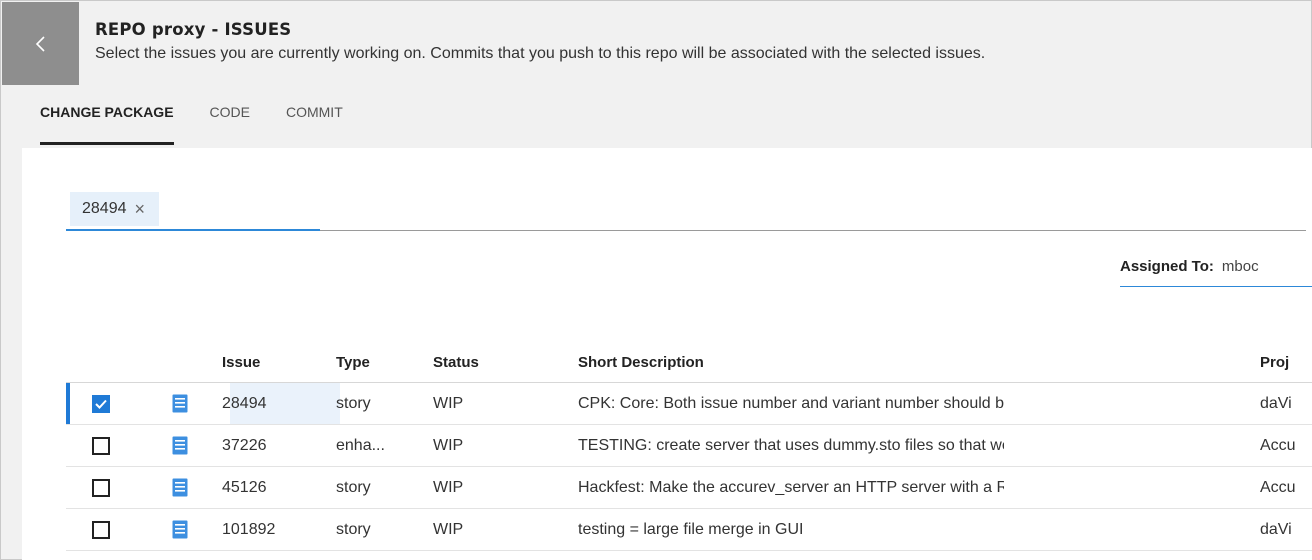  I want to click on tab-code: CODE, so click(230, 124).